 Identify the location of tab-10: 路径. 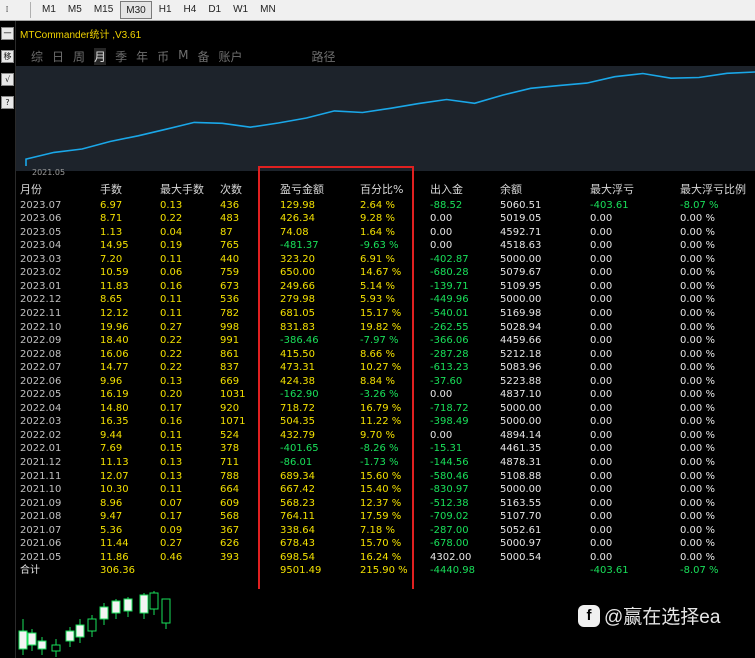
(324, 56).